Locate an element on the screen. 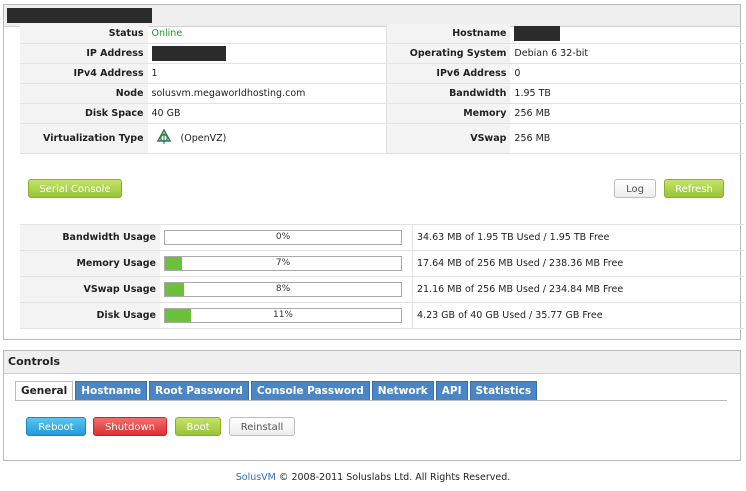 The image size is (746, 491). shutdown-button: Shutdown is located at coordinates (130, 426).